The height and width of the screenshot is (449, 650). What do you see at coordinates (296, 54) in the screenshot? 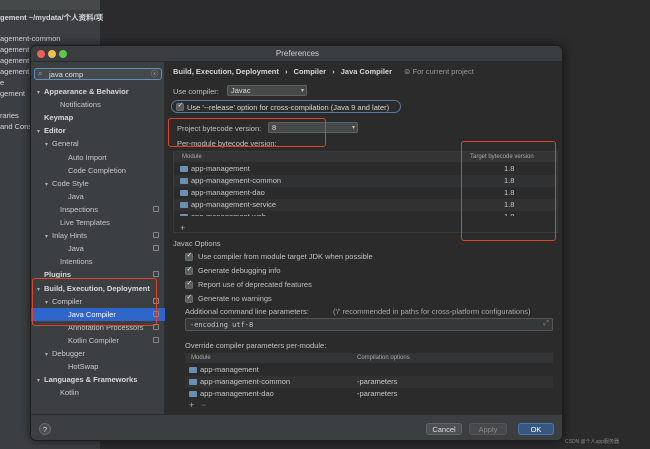
I see `title-bar: Preferences` at bounding box center [296, 54].